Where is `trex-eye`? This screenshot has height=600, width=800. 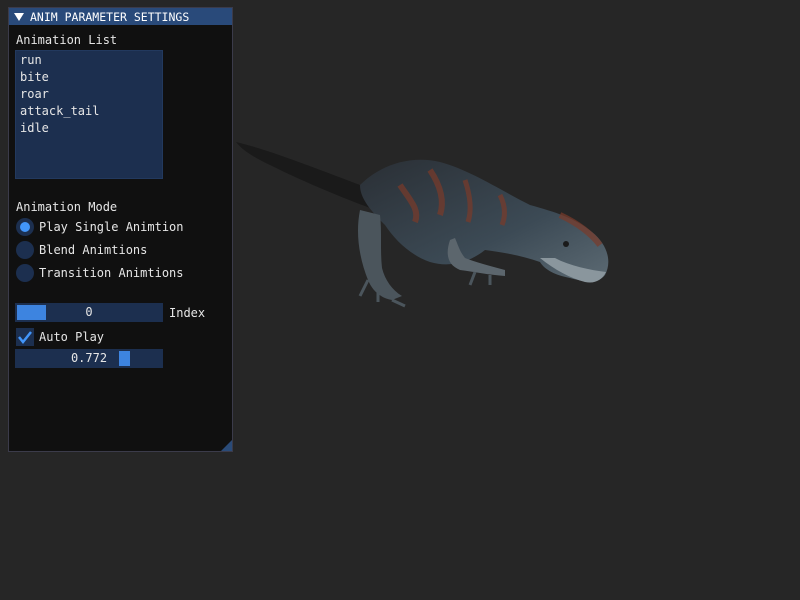
trex-eye is located at coordinates (566, 244).